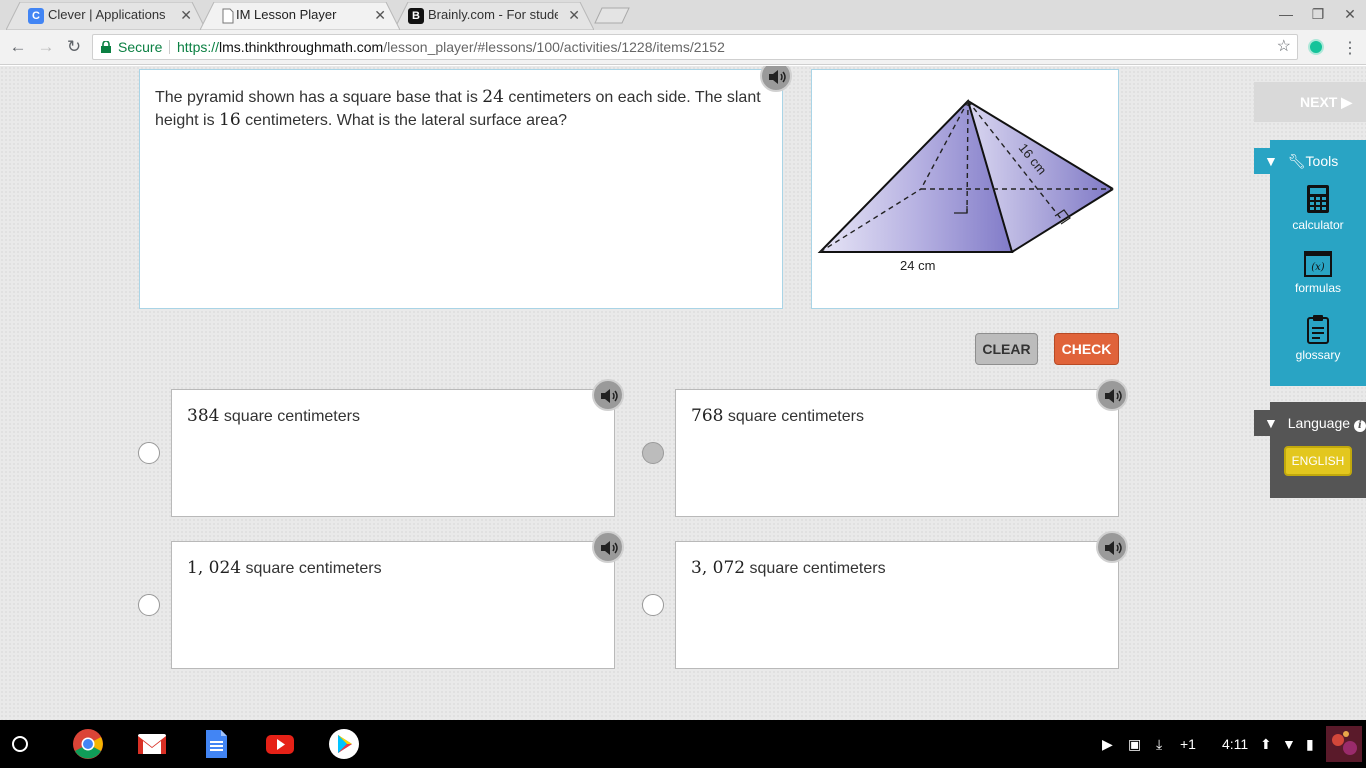 The width and height of the screenshot is (1366, 768). What do you see at coordinates (169, 47) in the screenshot?
I see `divider` at bounding box center [169, 47].